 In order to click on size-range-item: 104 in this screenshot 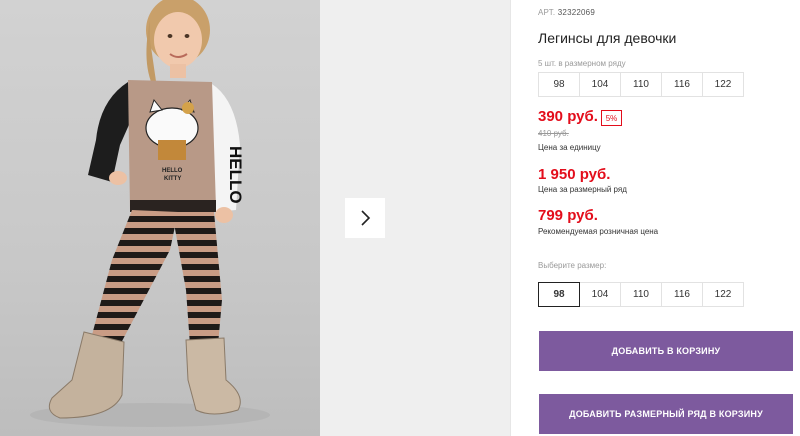, I will do `click(600, 84)`.